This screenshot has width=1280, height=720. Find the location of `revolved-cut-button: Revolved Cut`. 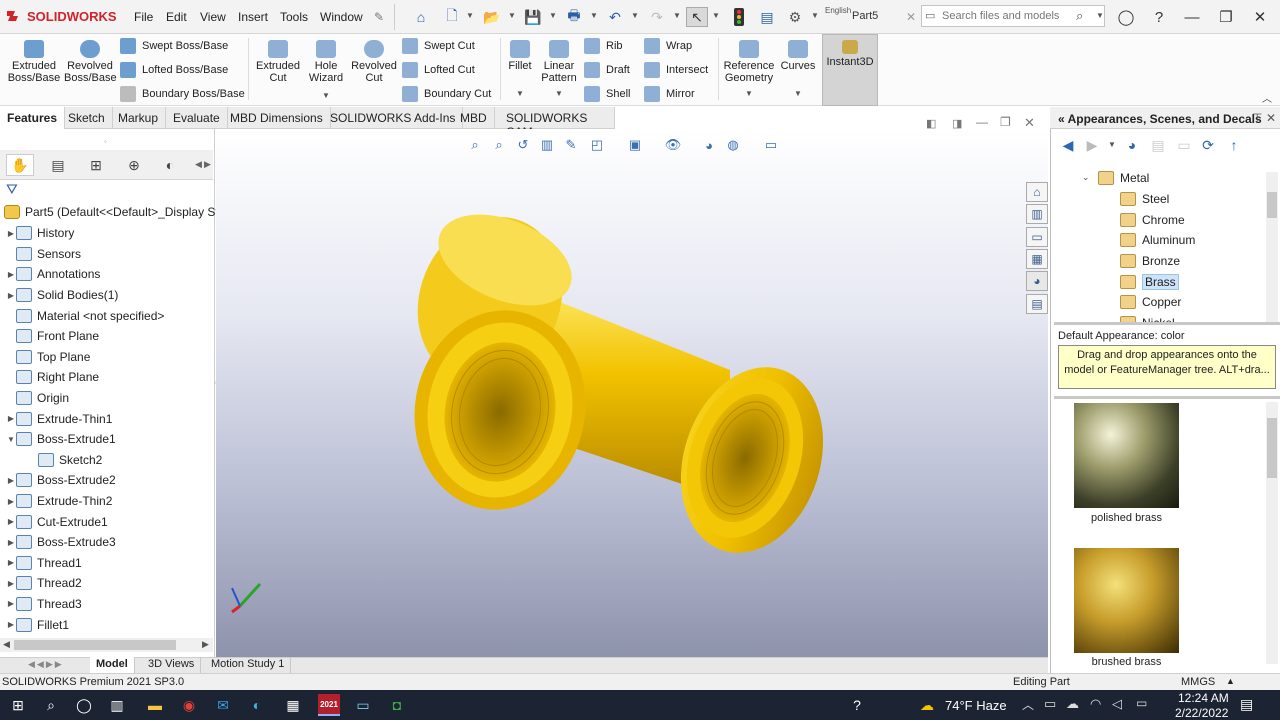

revolved-cut-button: Revolved Cut is located at coordinates (374, 62).